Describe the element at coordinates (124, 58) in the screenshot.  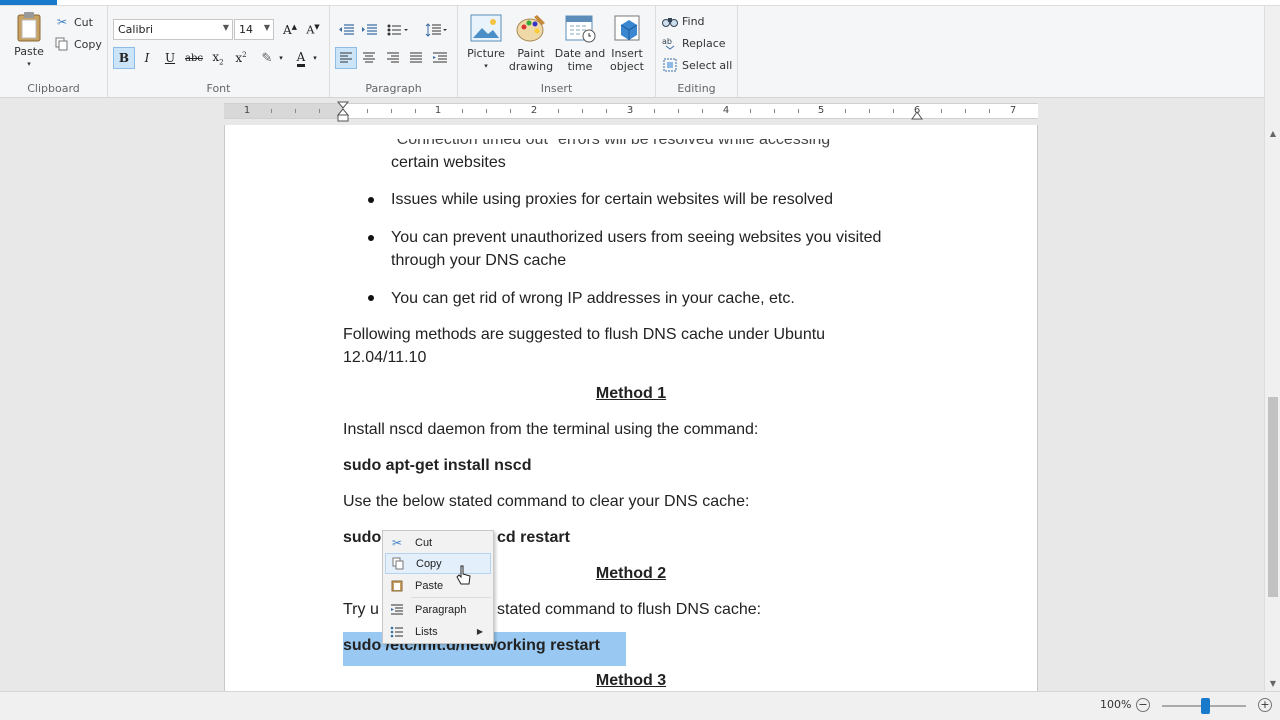
I see `bold-button: B` at that location.